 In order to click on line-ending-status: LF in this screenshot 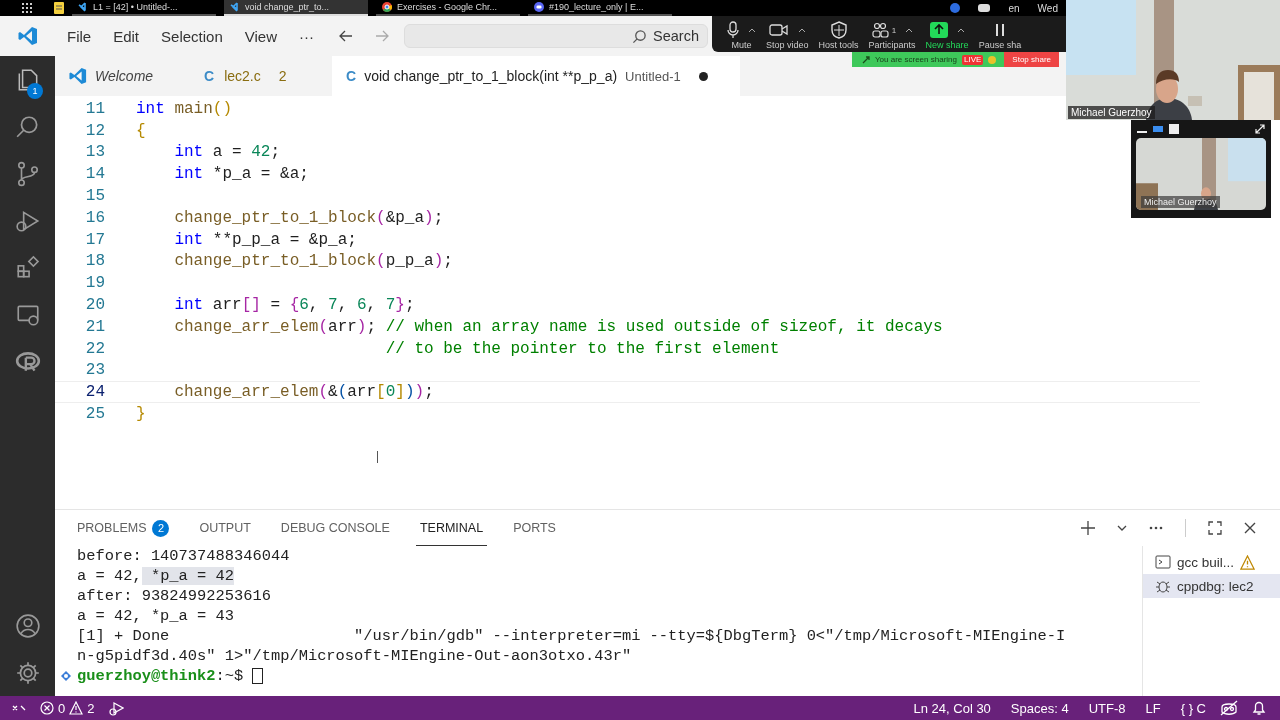, I will do `click(1153, 708)`.